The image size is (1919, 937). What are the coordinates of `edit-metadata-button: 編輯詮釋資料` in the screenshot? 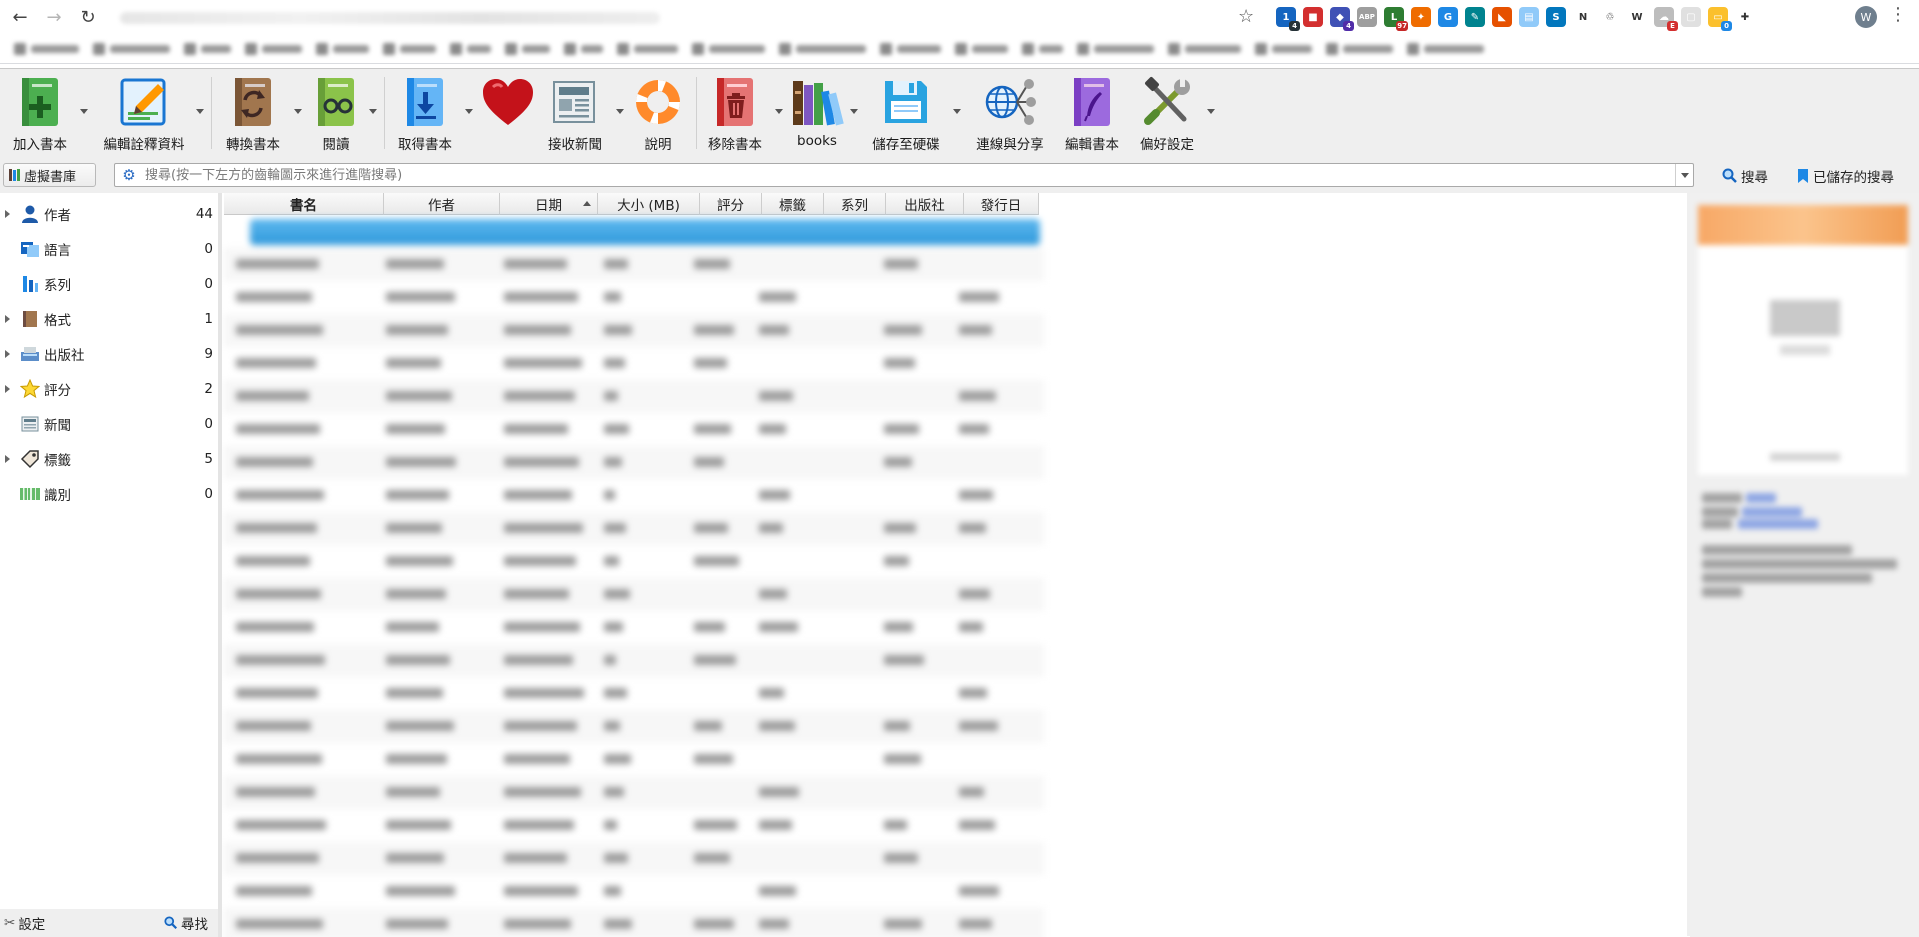 It's located at (144, 115).